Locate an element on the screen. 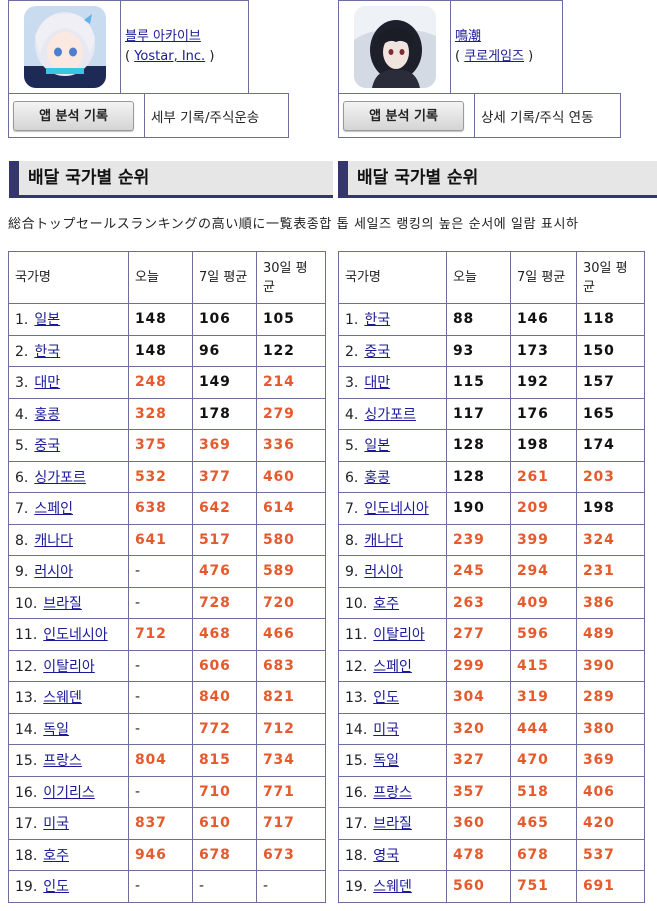 The image size is (657, 911). left-app-analysis-button: 앱 분석 기록 is located at coordinates (73, 115).